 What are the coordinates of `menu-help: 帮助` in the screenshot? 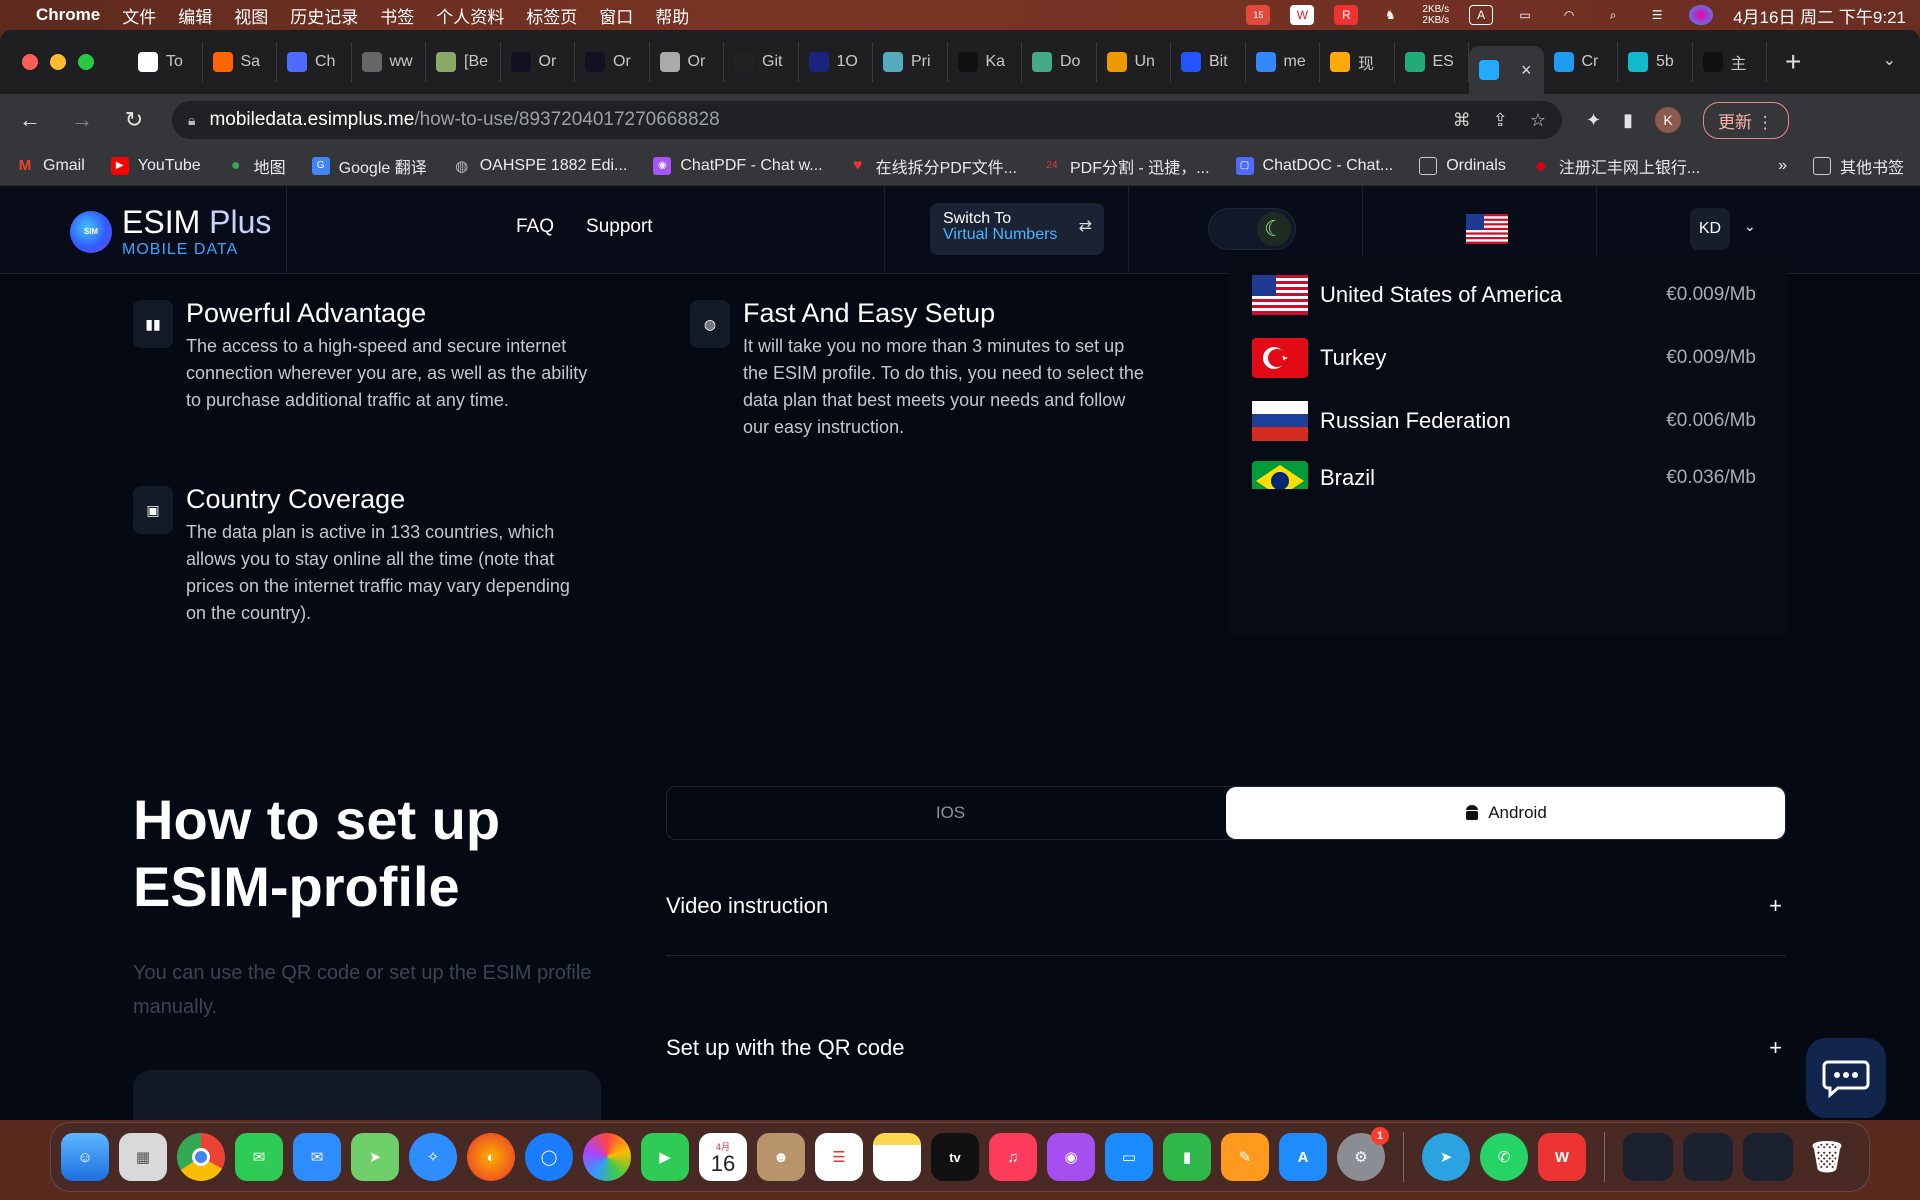 It's located at (672, 15).